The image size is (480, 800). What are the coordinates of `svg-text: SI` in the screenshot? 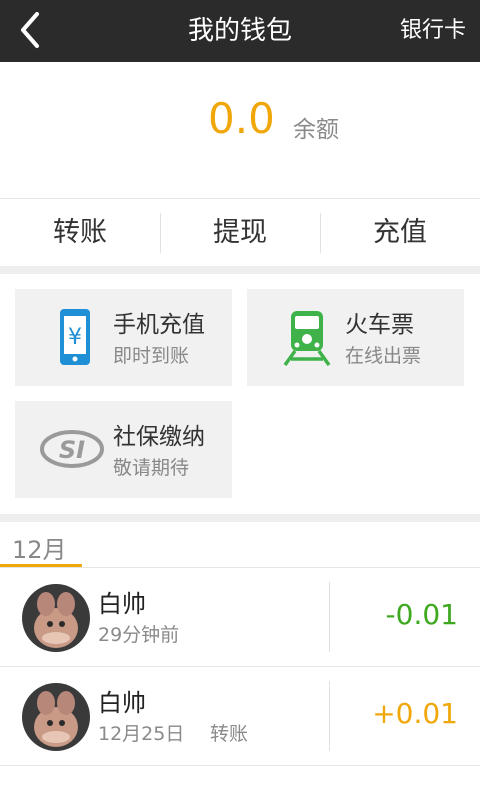 It's located at (72, 450).